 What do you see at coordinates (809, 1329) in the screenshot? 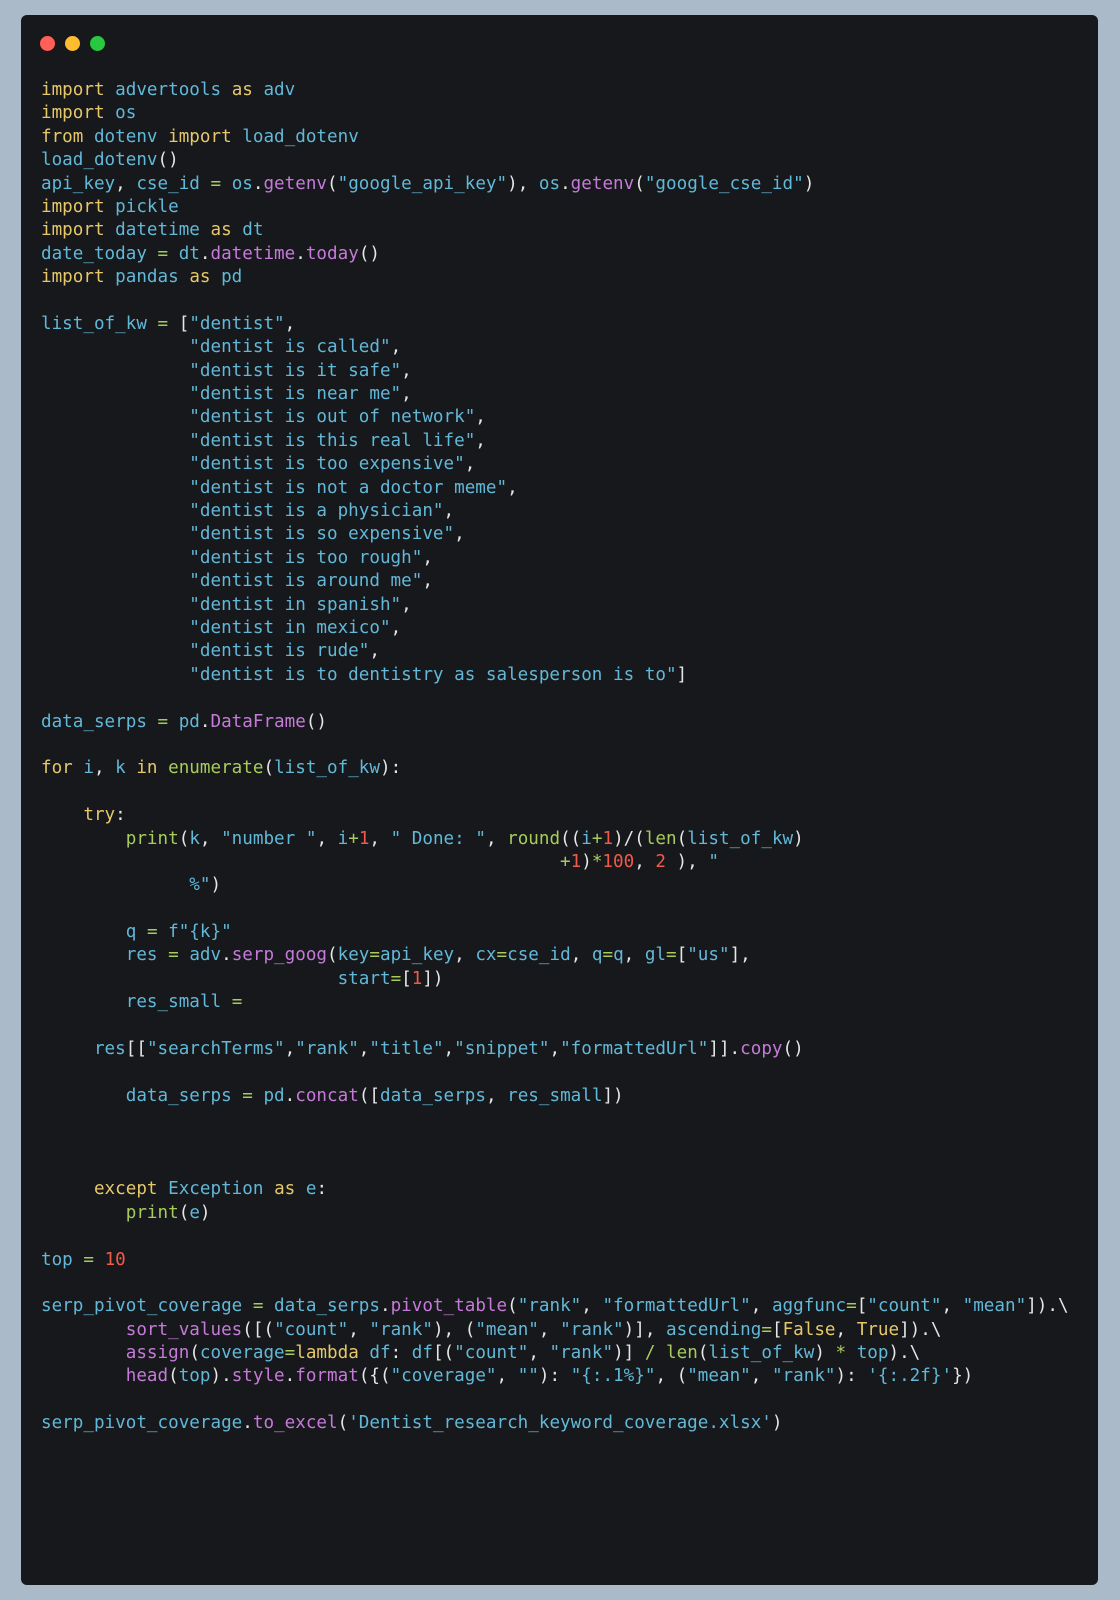
I see `code-token: False` at bounding box center [809, 1329].